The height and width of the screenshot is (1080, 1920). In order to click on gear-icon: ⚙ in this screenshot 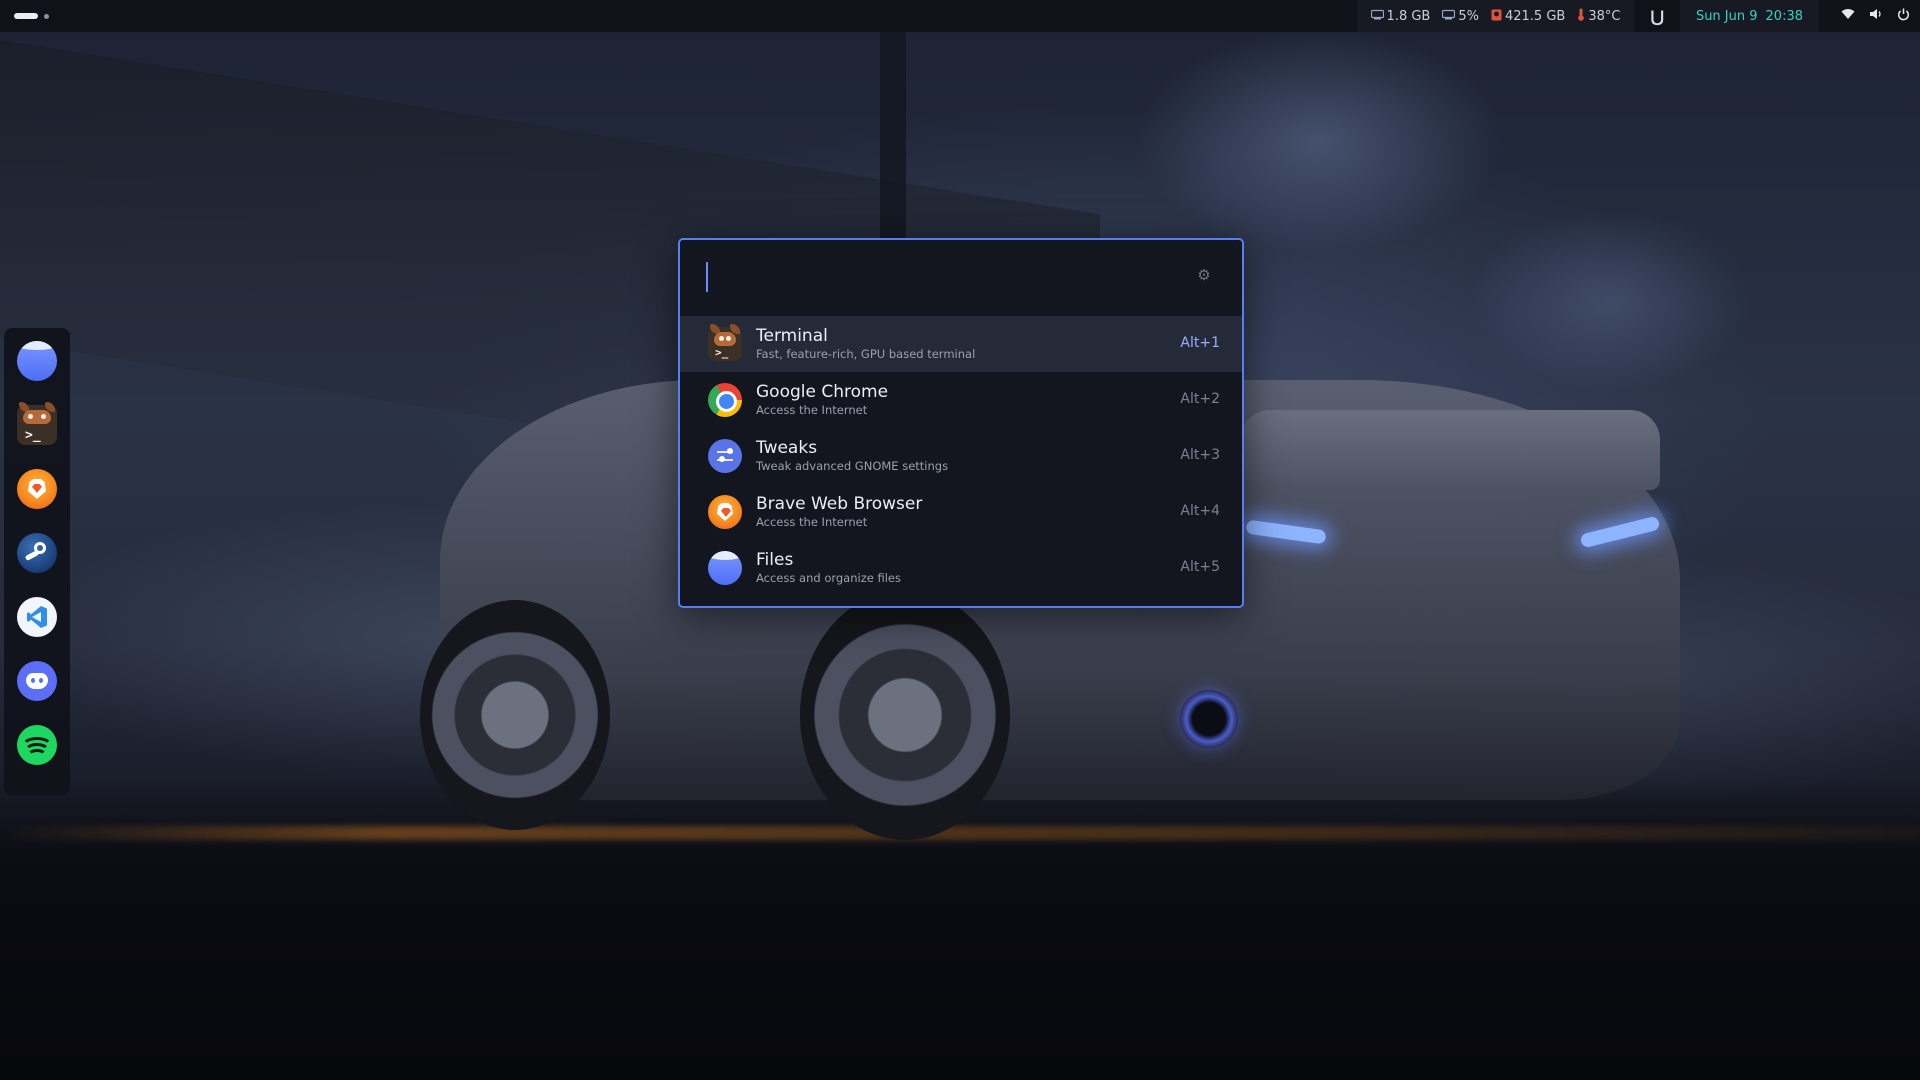, I will do `click(1204, 275)`.